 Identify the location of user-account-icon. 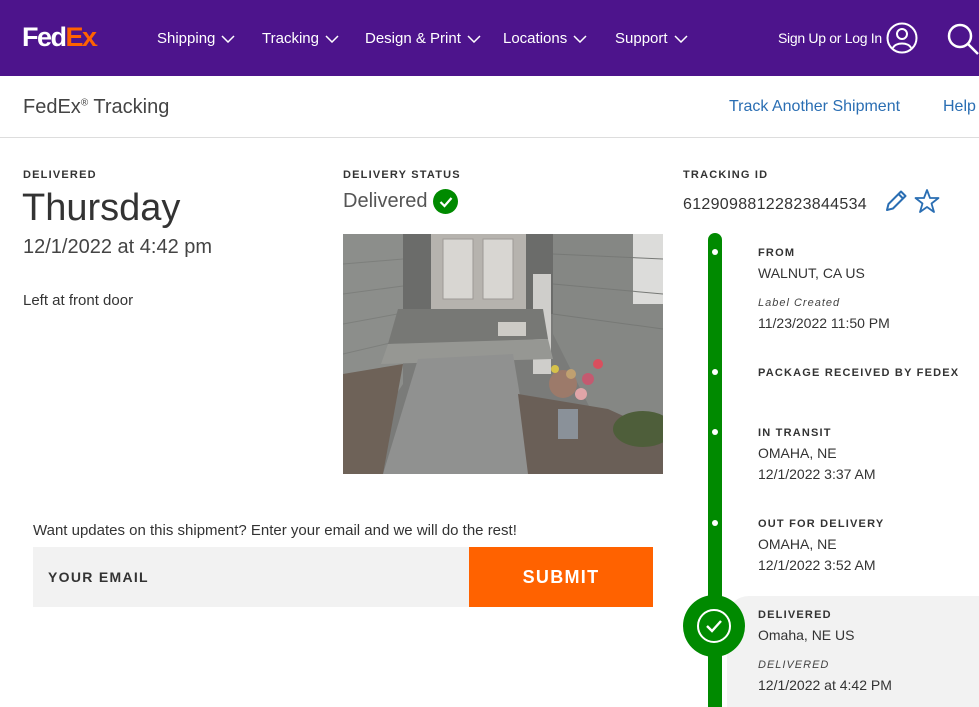
(902, 38).